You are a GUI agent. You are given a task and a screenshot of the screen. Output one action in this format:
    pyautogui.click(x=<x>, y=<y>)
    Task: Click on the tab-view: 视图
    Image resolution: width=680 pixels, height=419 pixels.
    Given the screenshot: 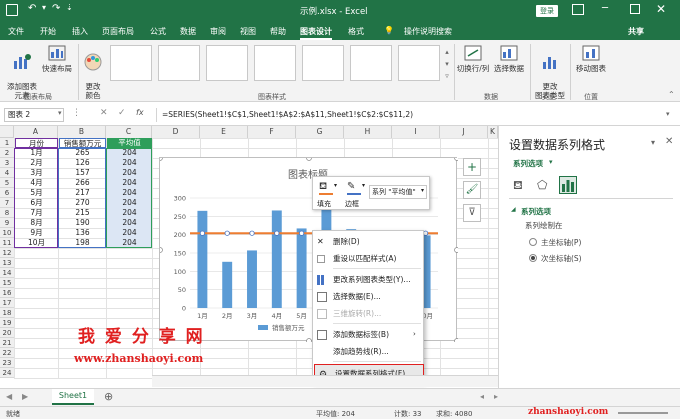 What is the action you would take?
    pyautogui.click(x=248, y=31)
    